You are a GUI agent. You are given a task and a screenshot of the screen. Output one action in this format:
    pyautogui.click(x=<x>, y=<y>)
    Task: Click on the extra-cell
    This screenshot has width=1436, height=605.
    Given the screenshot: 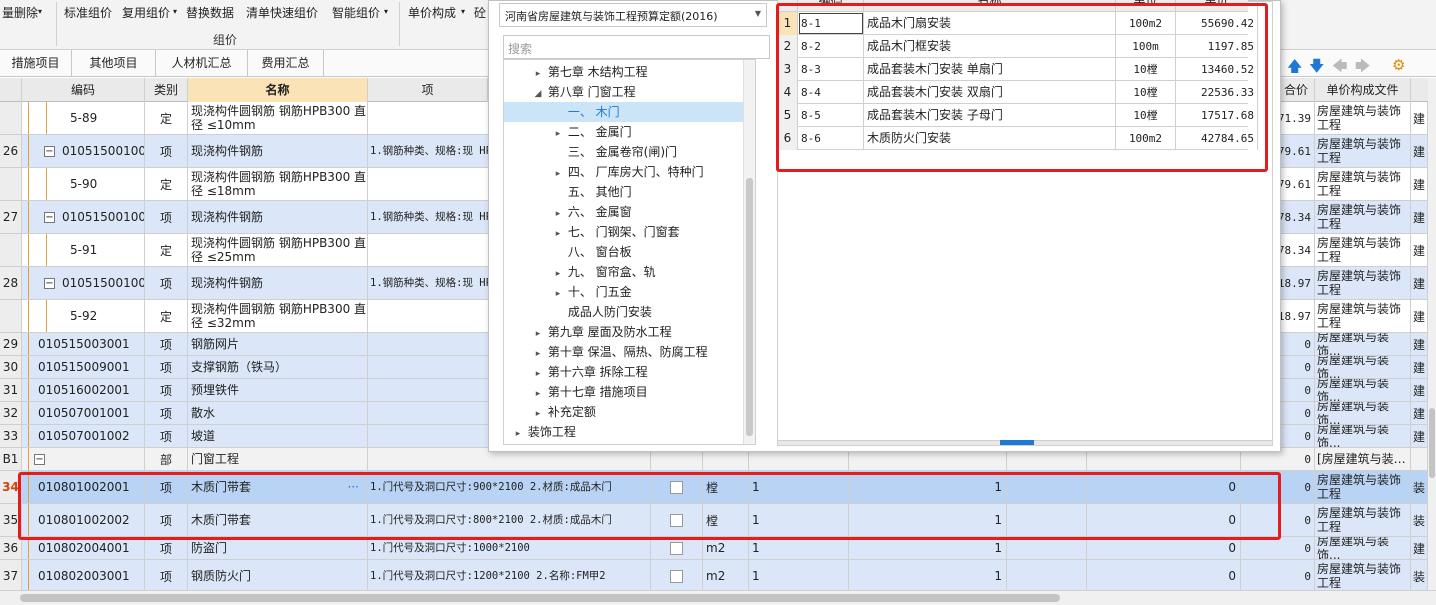 What is the action you would take?
    pyautogui.click(x=1419, y=459)
    